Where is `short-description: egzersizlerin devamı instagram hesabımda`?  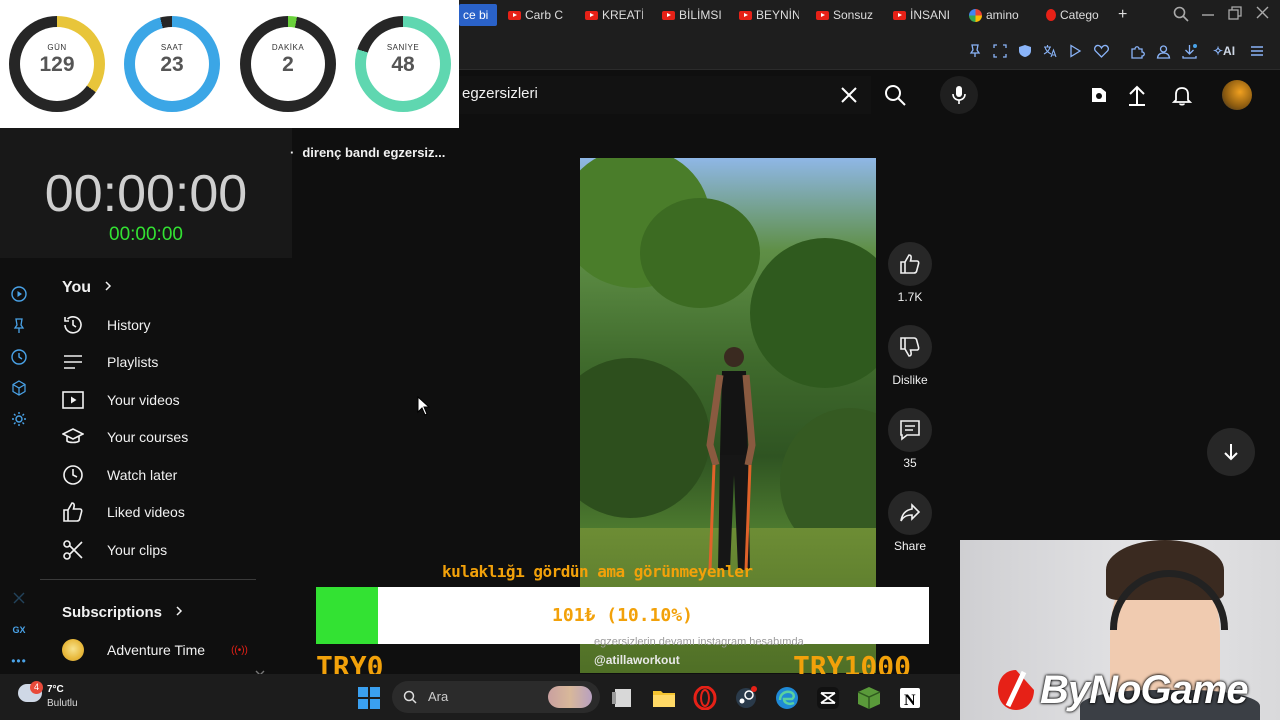 short-description: egzersizlerin devamı instagram hesabımda is located at coordinates (699, 642).